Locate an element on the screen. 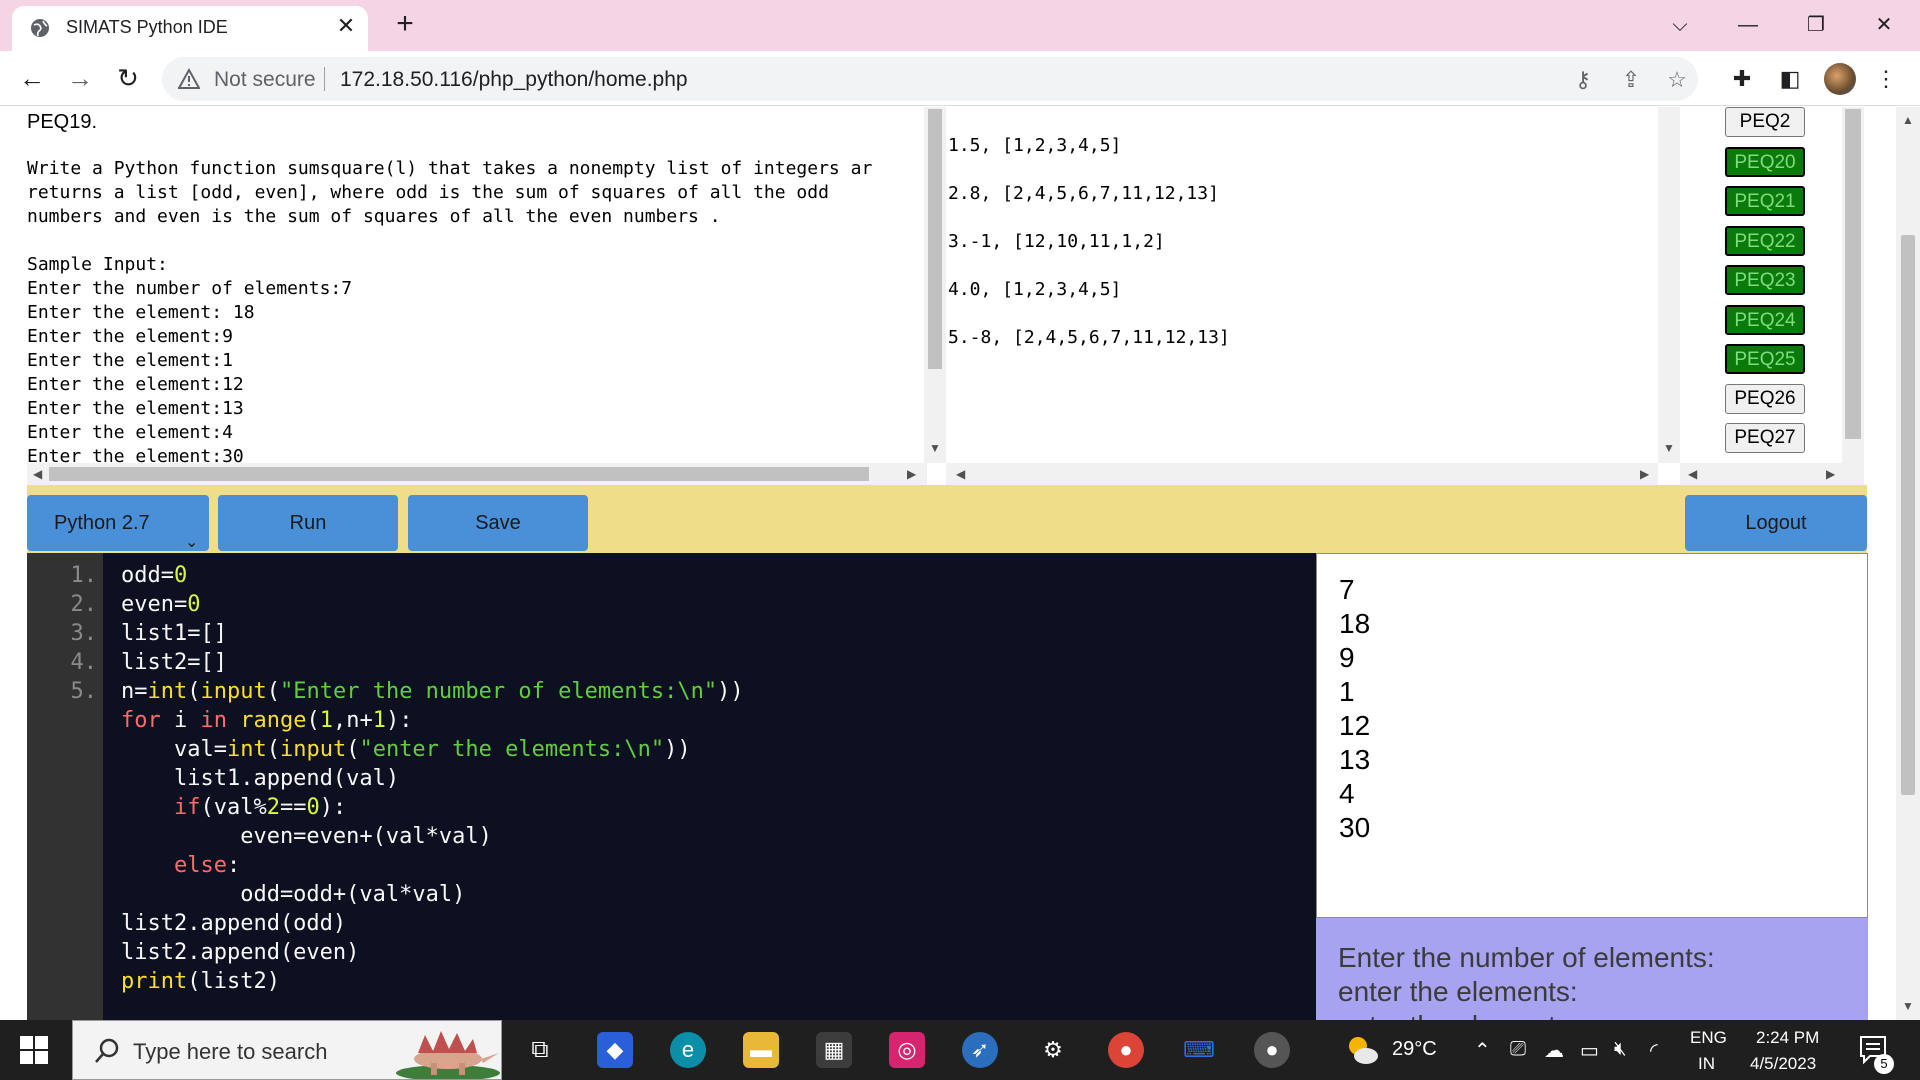 This screenshot has width=1920, height=1080. code-line: else: is located at coordinates (180, 865).